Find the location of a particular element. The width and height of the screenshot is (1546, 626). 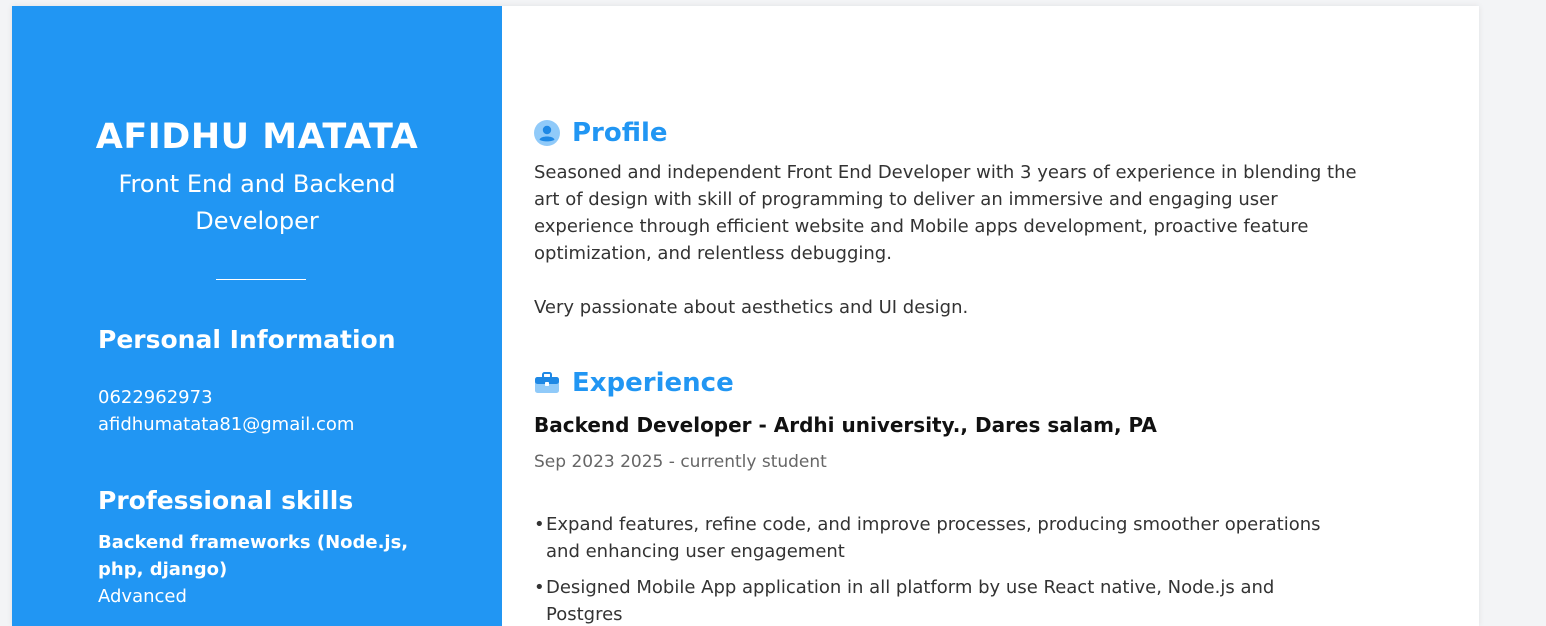

experience-section-header: Experience is located at coordinates (634, 383).